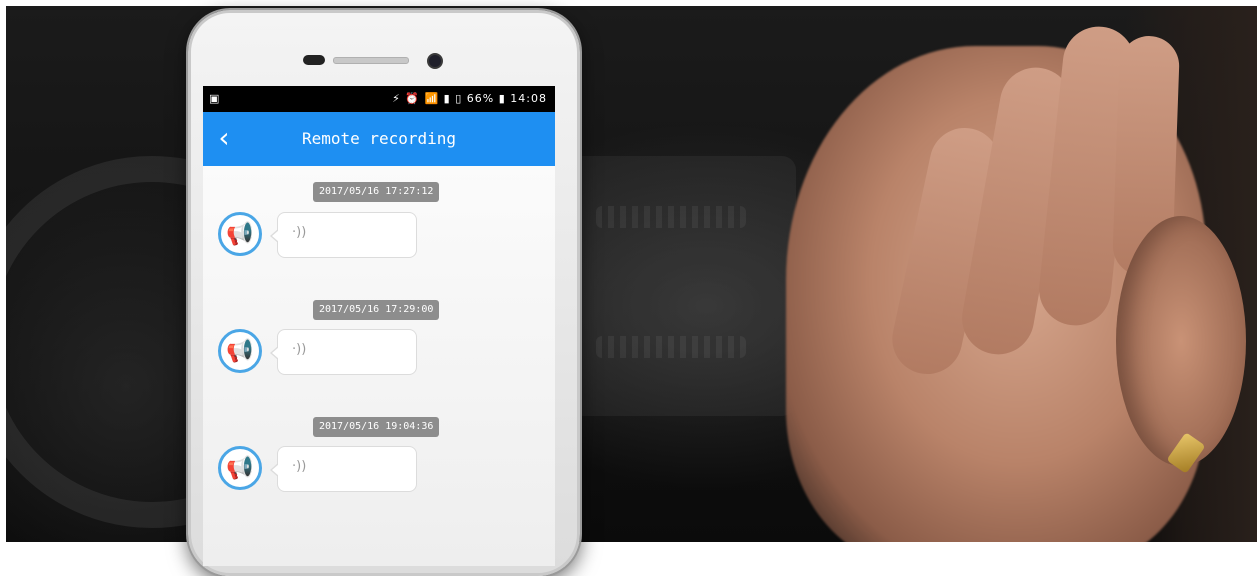  I want to click on sim-icon: ▣, so click(214, 98).